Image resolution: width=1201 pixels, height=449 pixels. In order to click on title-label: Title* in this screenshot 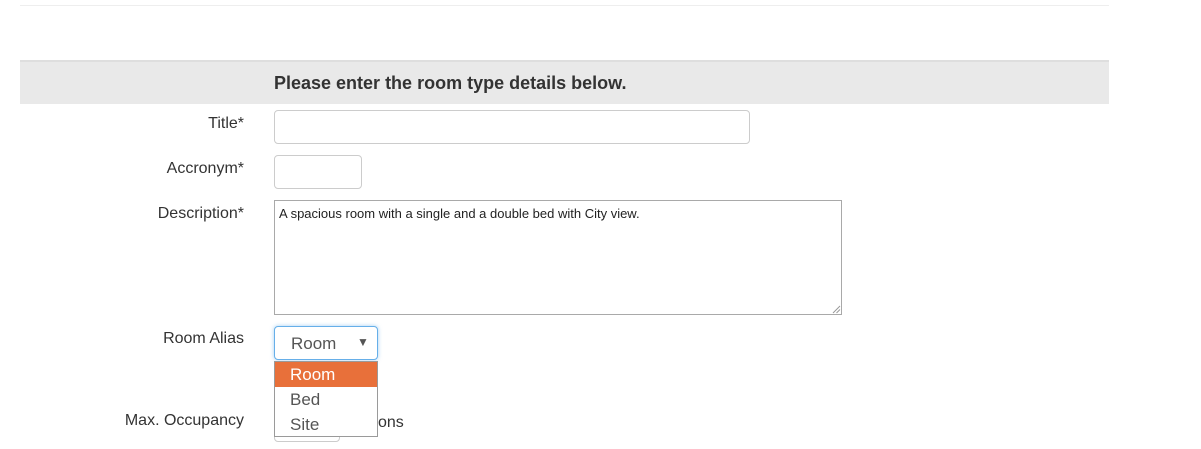, I will do `click(226, 123)`.